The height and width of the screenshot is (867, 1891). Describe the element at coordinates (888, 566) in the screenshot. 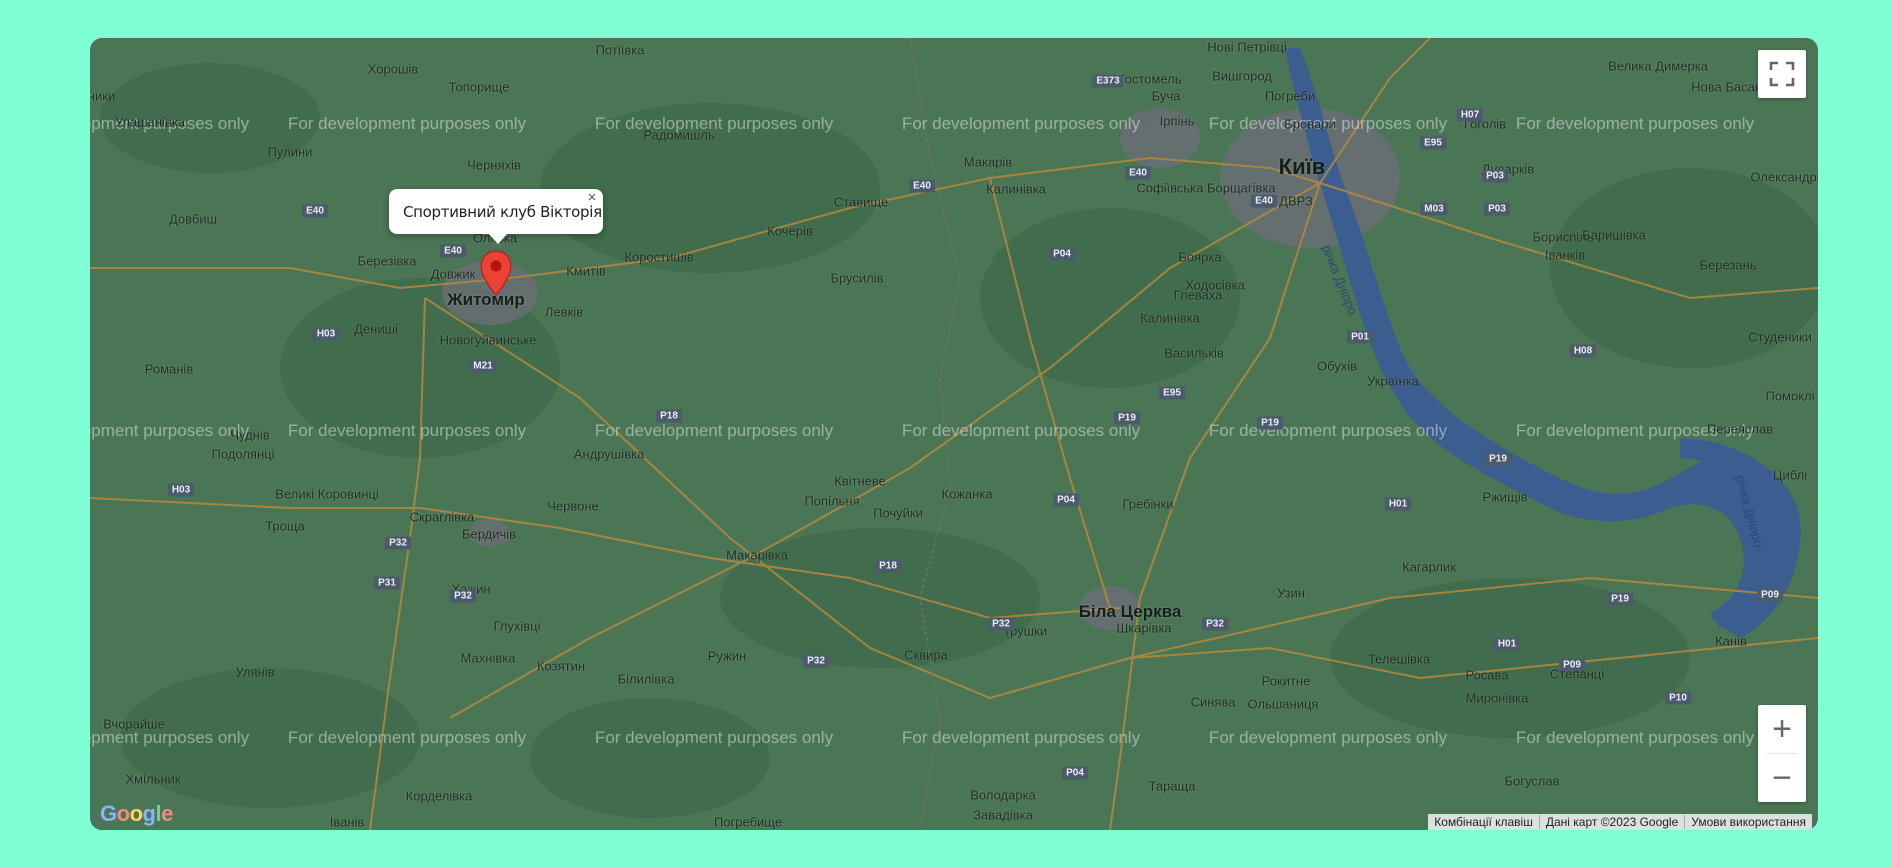

I see `road-shield: P18` at that location.